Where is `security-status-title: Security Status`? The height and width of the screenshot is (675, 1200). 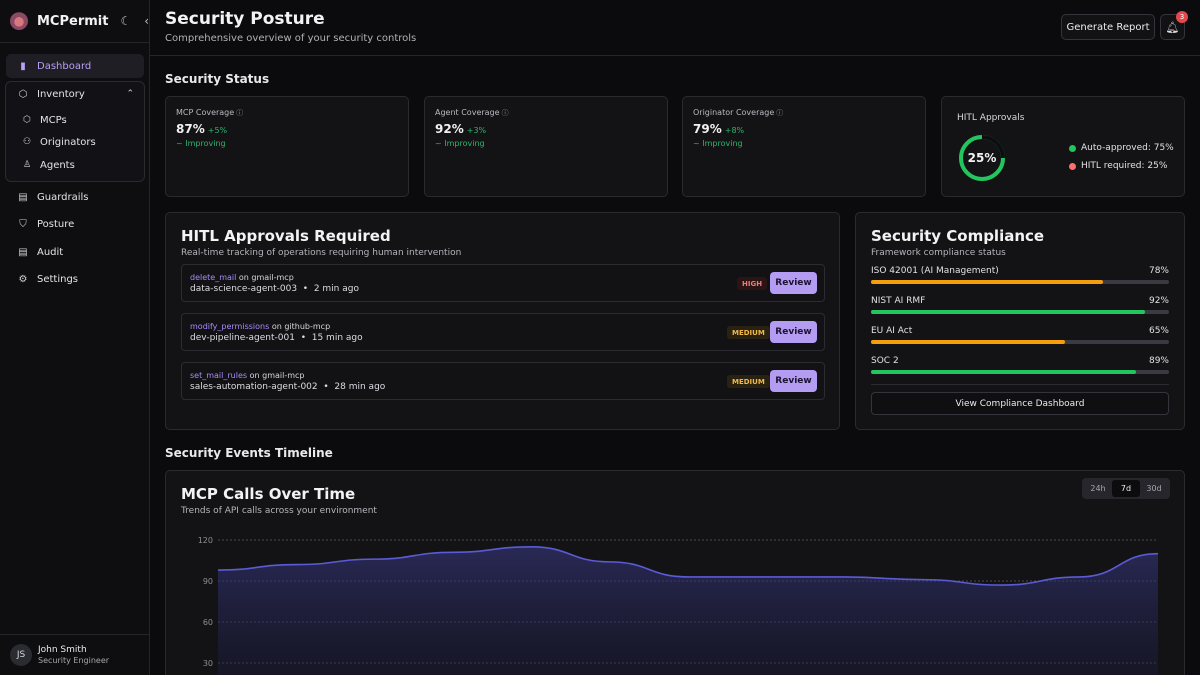 security-status-title: Security Status is located at coordinates (217, 79).